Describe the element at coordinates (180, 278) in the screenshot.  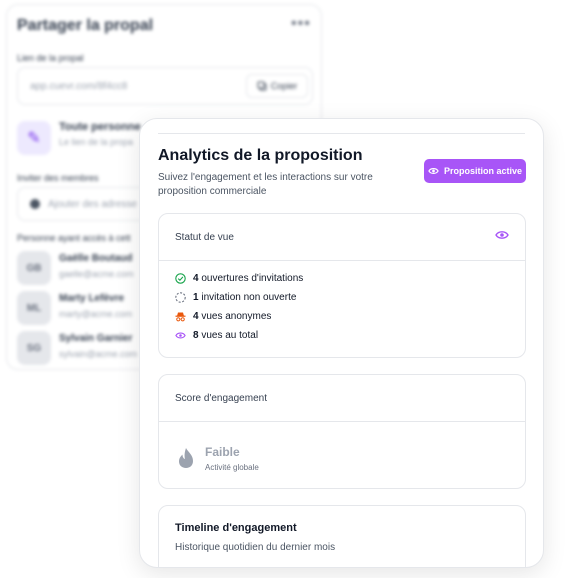
I see `check-circle-icon` at that location.